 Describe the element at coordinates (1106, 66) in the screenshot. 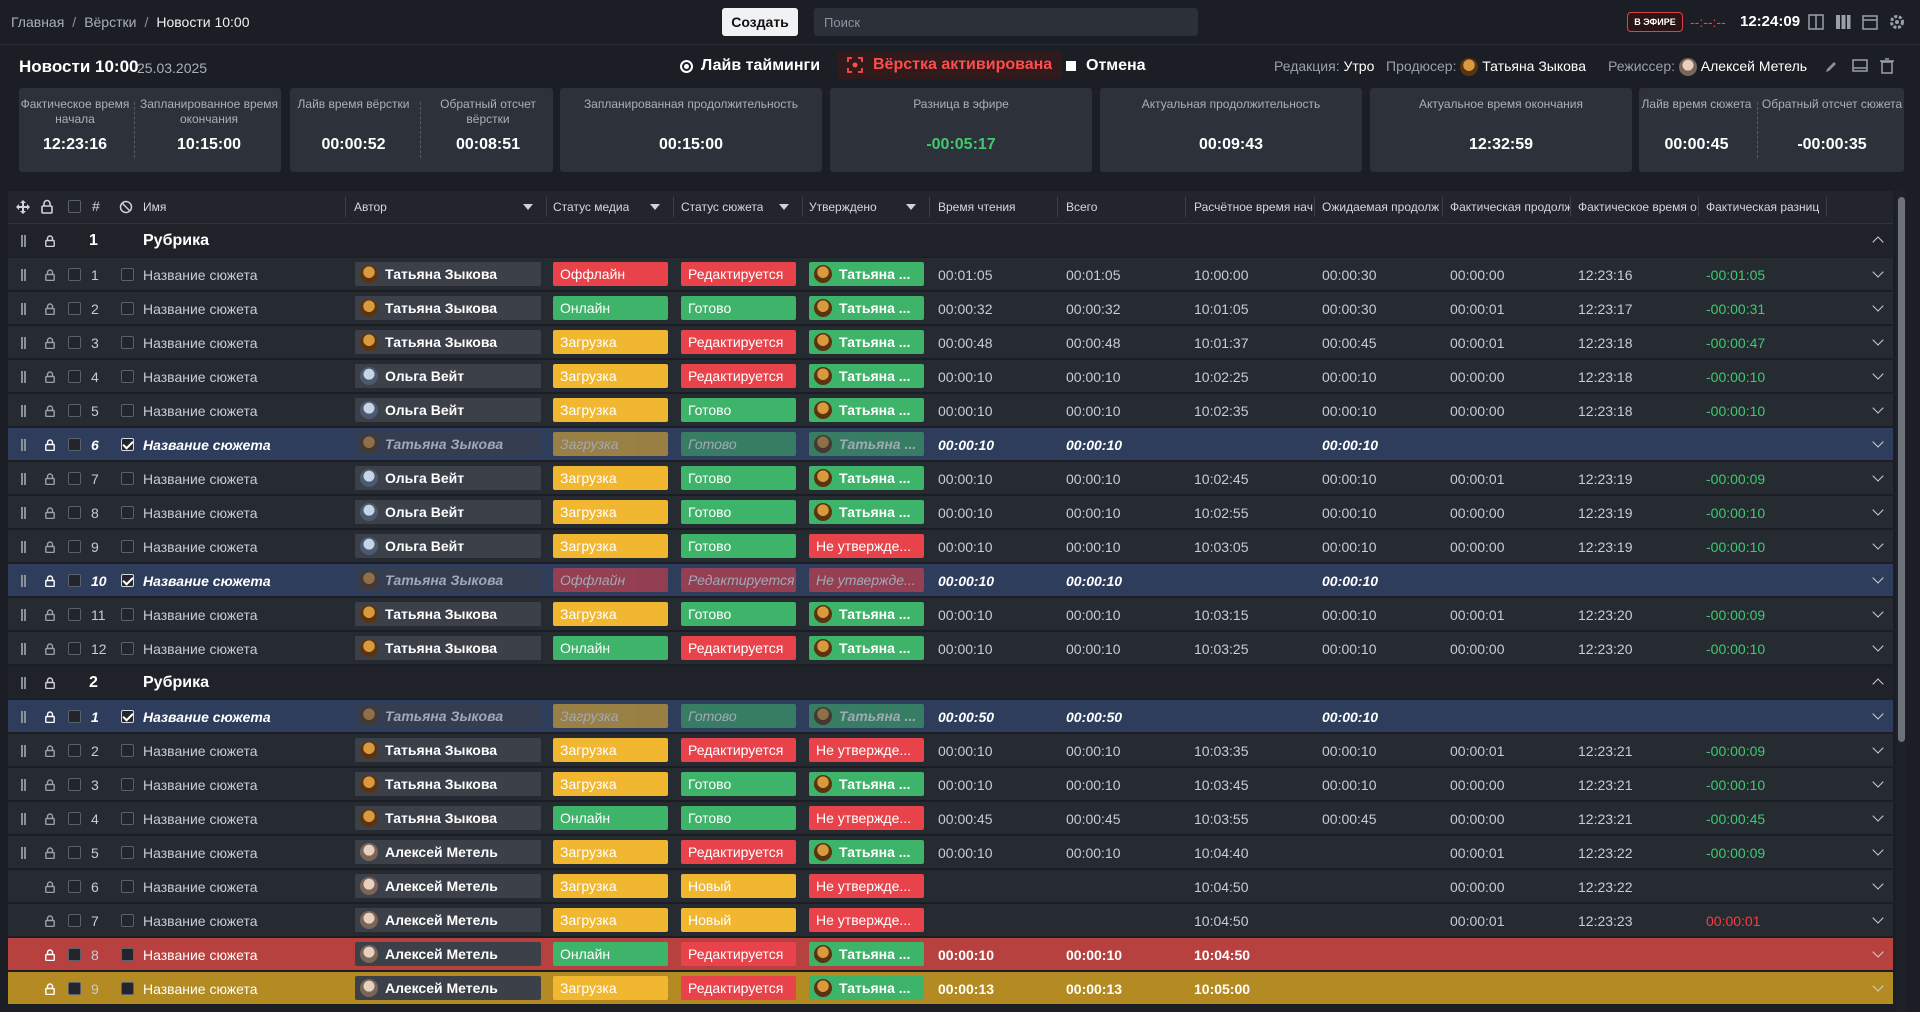

I see `cancel-button: Отмена` at that location.